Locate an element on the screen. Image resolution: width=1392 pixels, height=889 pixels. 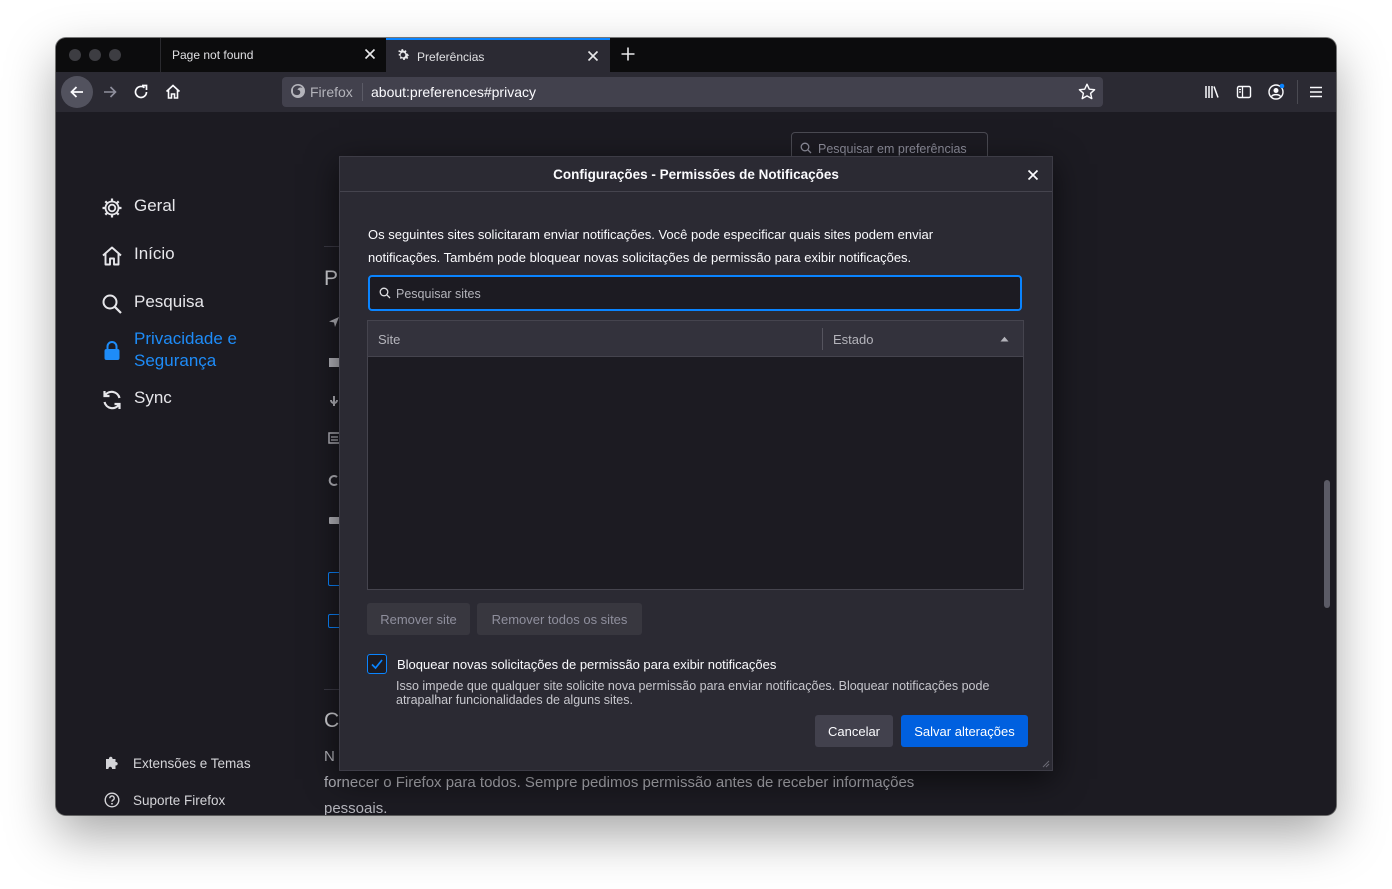
tab-title: Page not found is located at coordinates (213, 55).